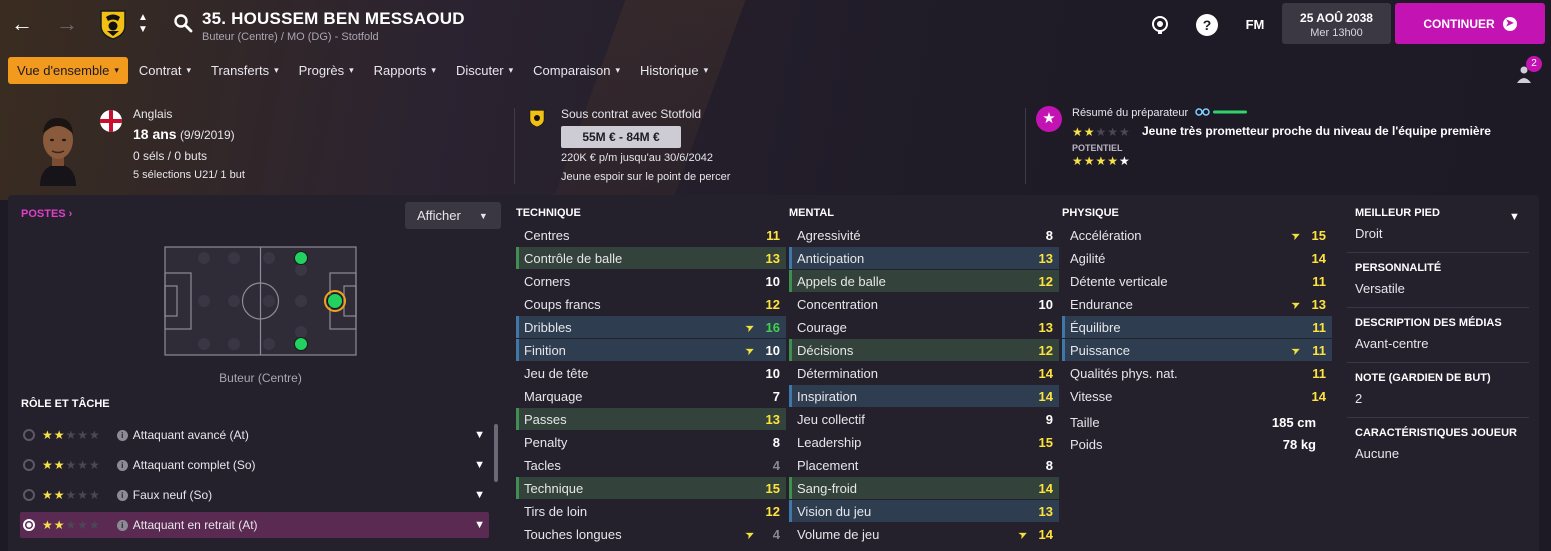  Describe the element at coordinates (1380, 288) in the screenshot. I see `detail-value: Versatile` at that location.